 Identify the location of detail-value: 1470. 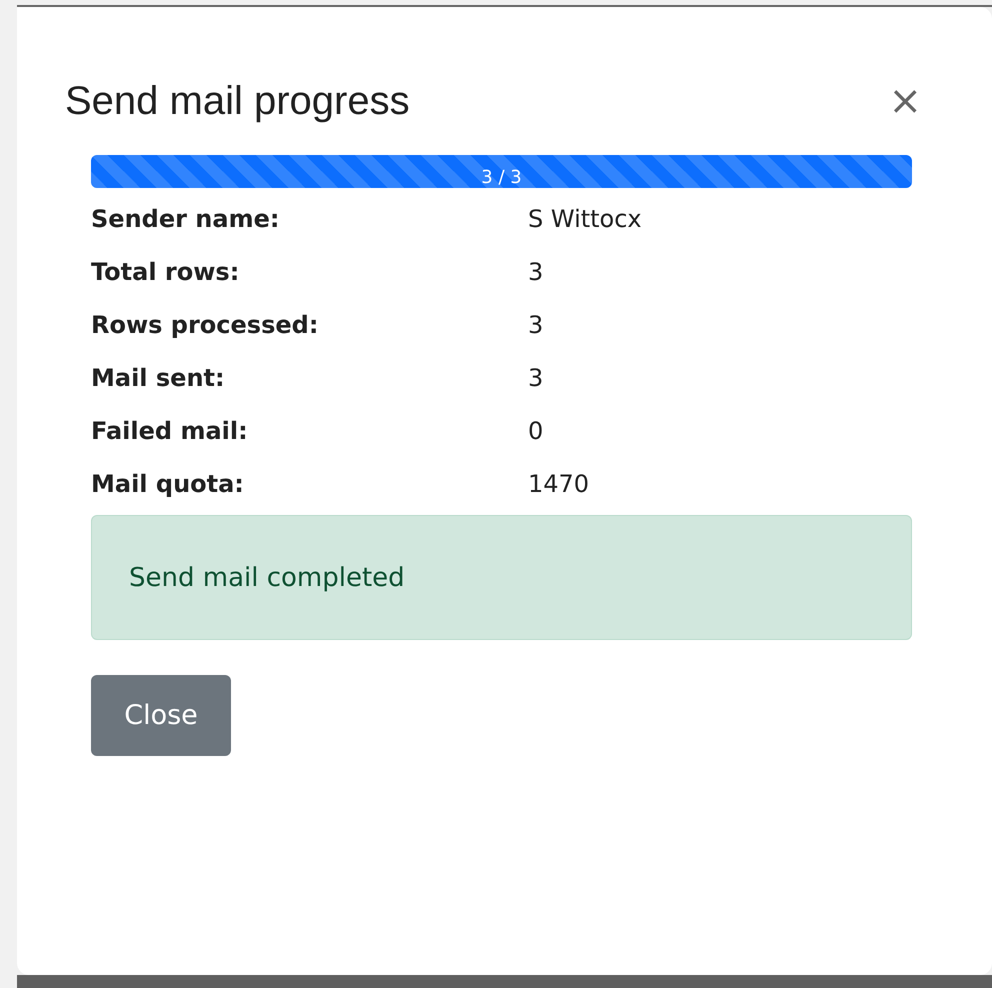
(559, 484).